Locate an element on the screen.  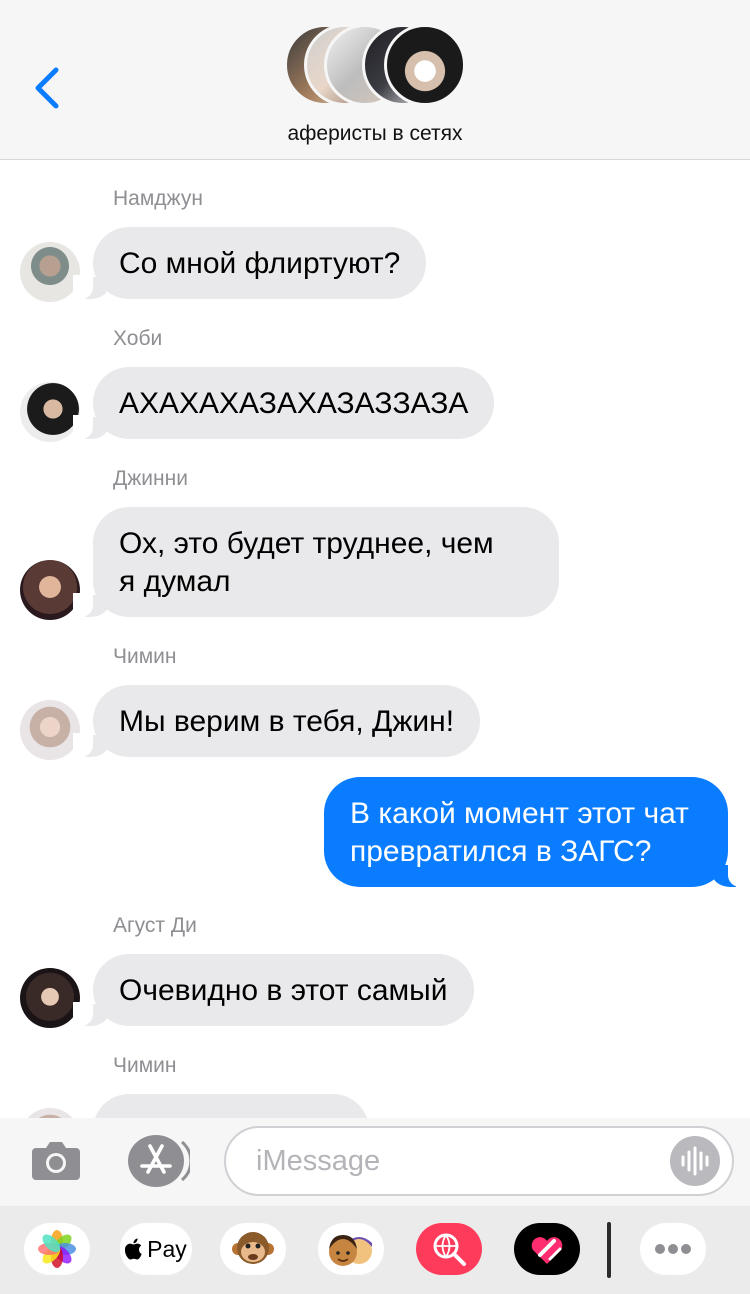
message-bubble: Со мной флиртуют? is located at coordinates (249, 263).